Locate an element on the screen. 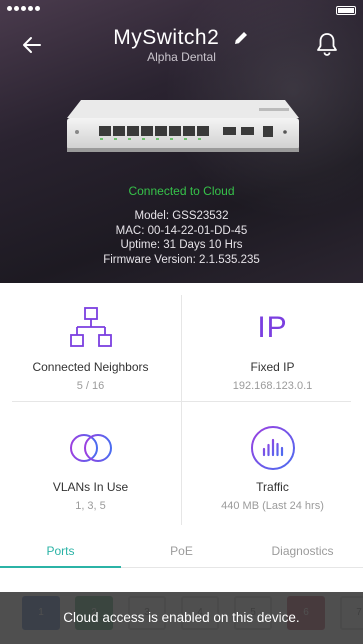 The height and width of the screenshot is (644, 363). tile-vlans-in-use: VLANs In Use 1, 3, 5 is located at coordinates (90, 462).